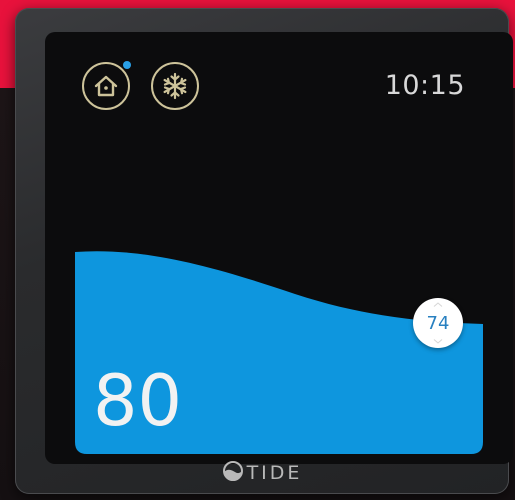 The image size is (515, 500). I want to click on brand-logo: TIDE, so click(262, 473).